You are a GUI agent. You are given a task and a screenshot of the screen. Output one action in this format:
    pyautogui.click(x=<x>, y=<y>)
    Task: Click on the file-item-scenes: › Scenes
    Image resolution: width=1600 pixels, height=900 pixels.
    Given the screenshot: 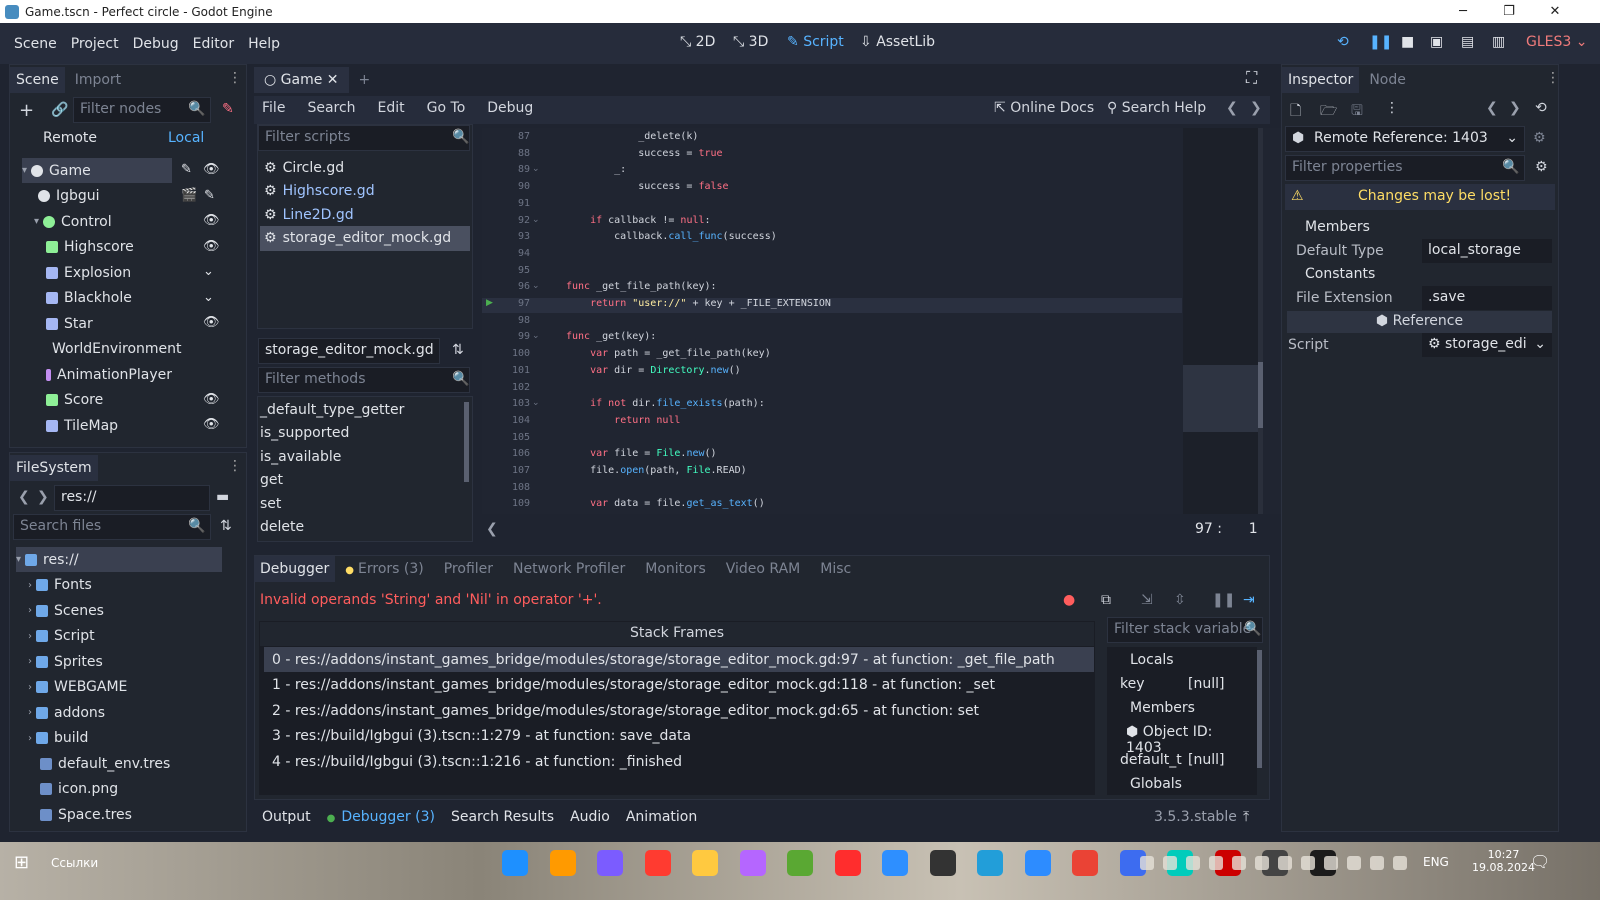 What is the action you would take?
    pyautogui.click(x=123, y=610)
    